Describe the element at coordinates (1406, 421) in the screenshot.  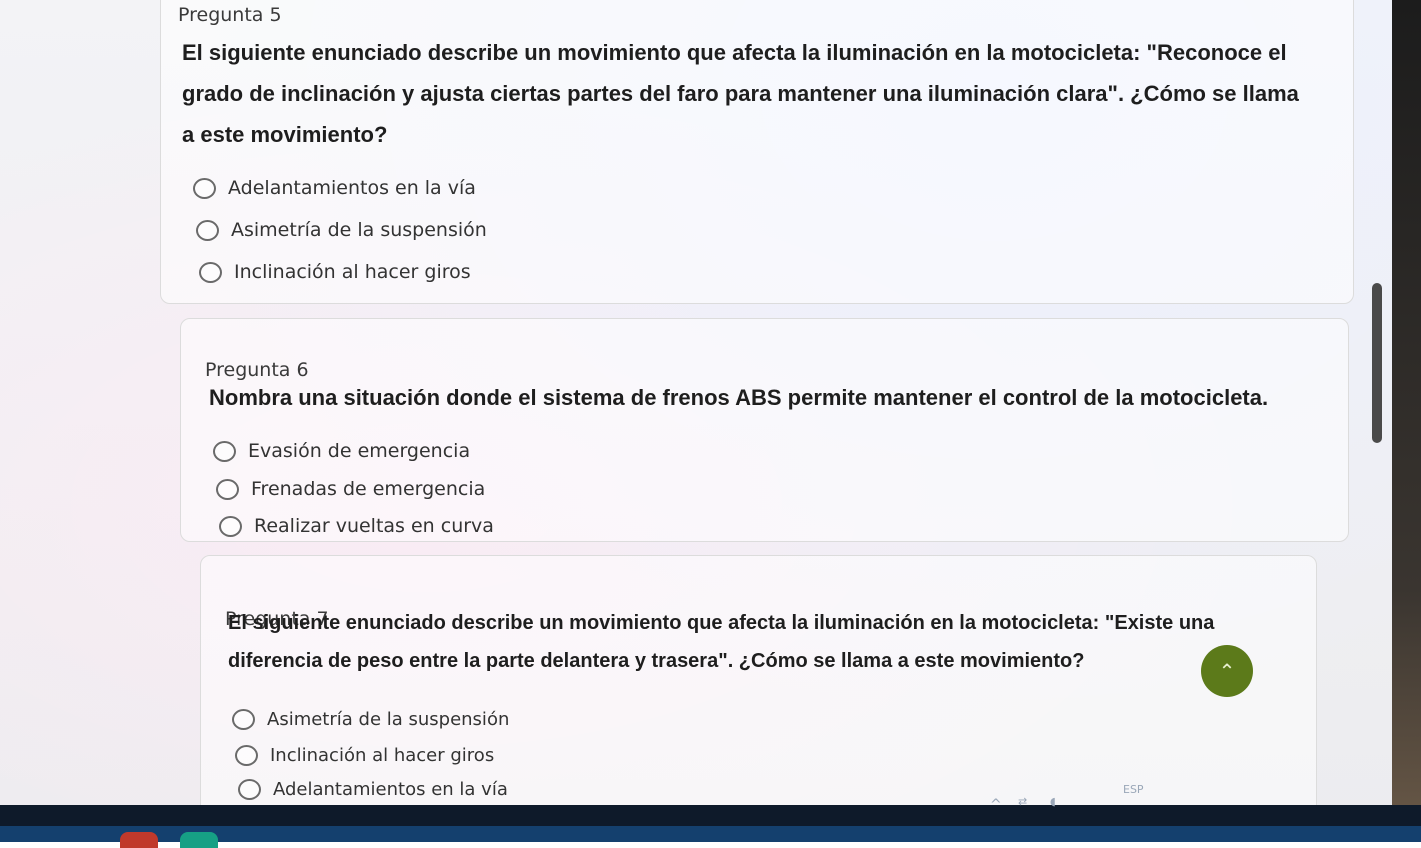
I see `monitor-bezel-right` at that location.